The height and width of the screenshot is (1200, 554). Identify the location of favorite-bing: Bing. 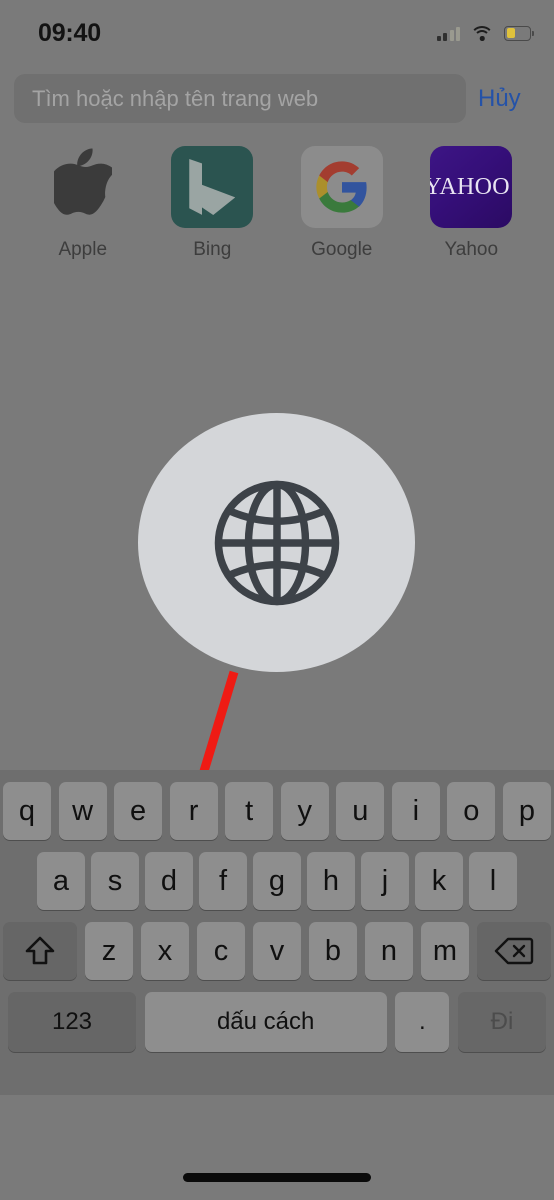
(212, 203).